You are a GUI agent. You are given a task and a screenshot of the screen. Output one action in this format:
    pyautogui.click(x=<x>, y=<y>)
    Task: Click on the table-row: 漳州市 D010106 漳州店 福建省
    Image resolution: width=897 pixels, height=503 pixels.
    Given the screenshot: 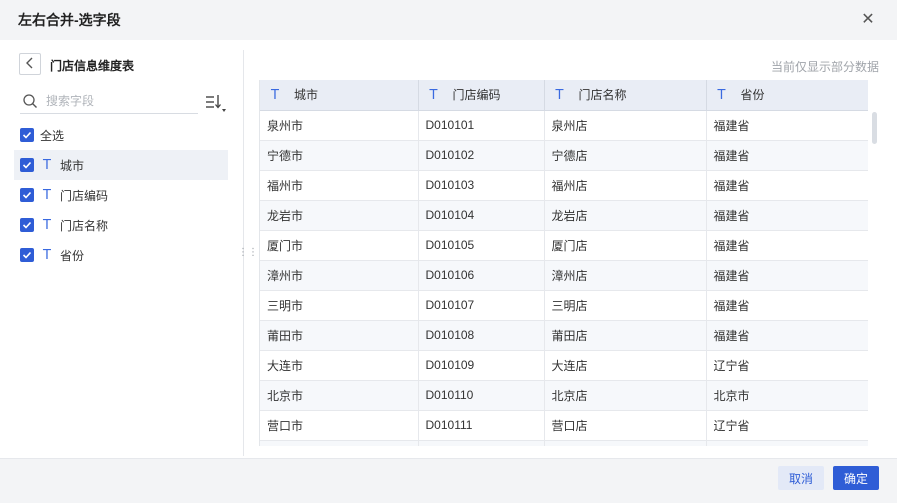 What is the action you would take?
    pyautogui.click(x=564, y=275)
    